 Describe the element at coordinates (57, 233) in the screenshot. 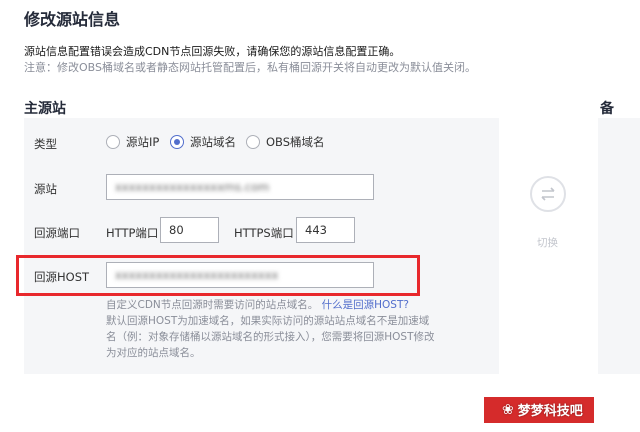

I see `origin-port-label: 回源端口` at that location.